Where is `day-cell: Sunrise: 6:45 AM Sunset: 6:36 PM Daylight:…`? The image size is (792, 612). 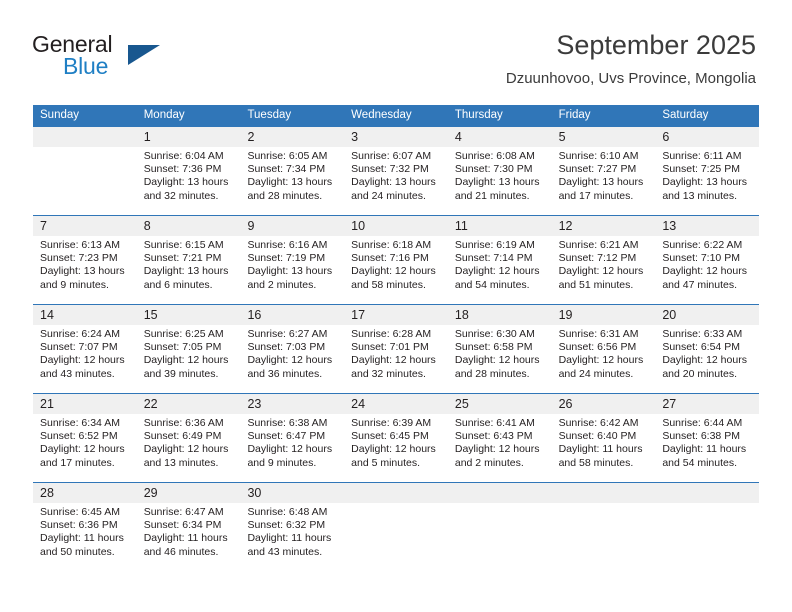
day-cell: Sunrise: 6:45 AM Sunset: 6:36 PM Daylight:… is located at coordinates (85, 537).